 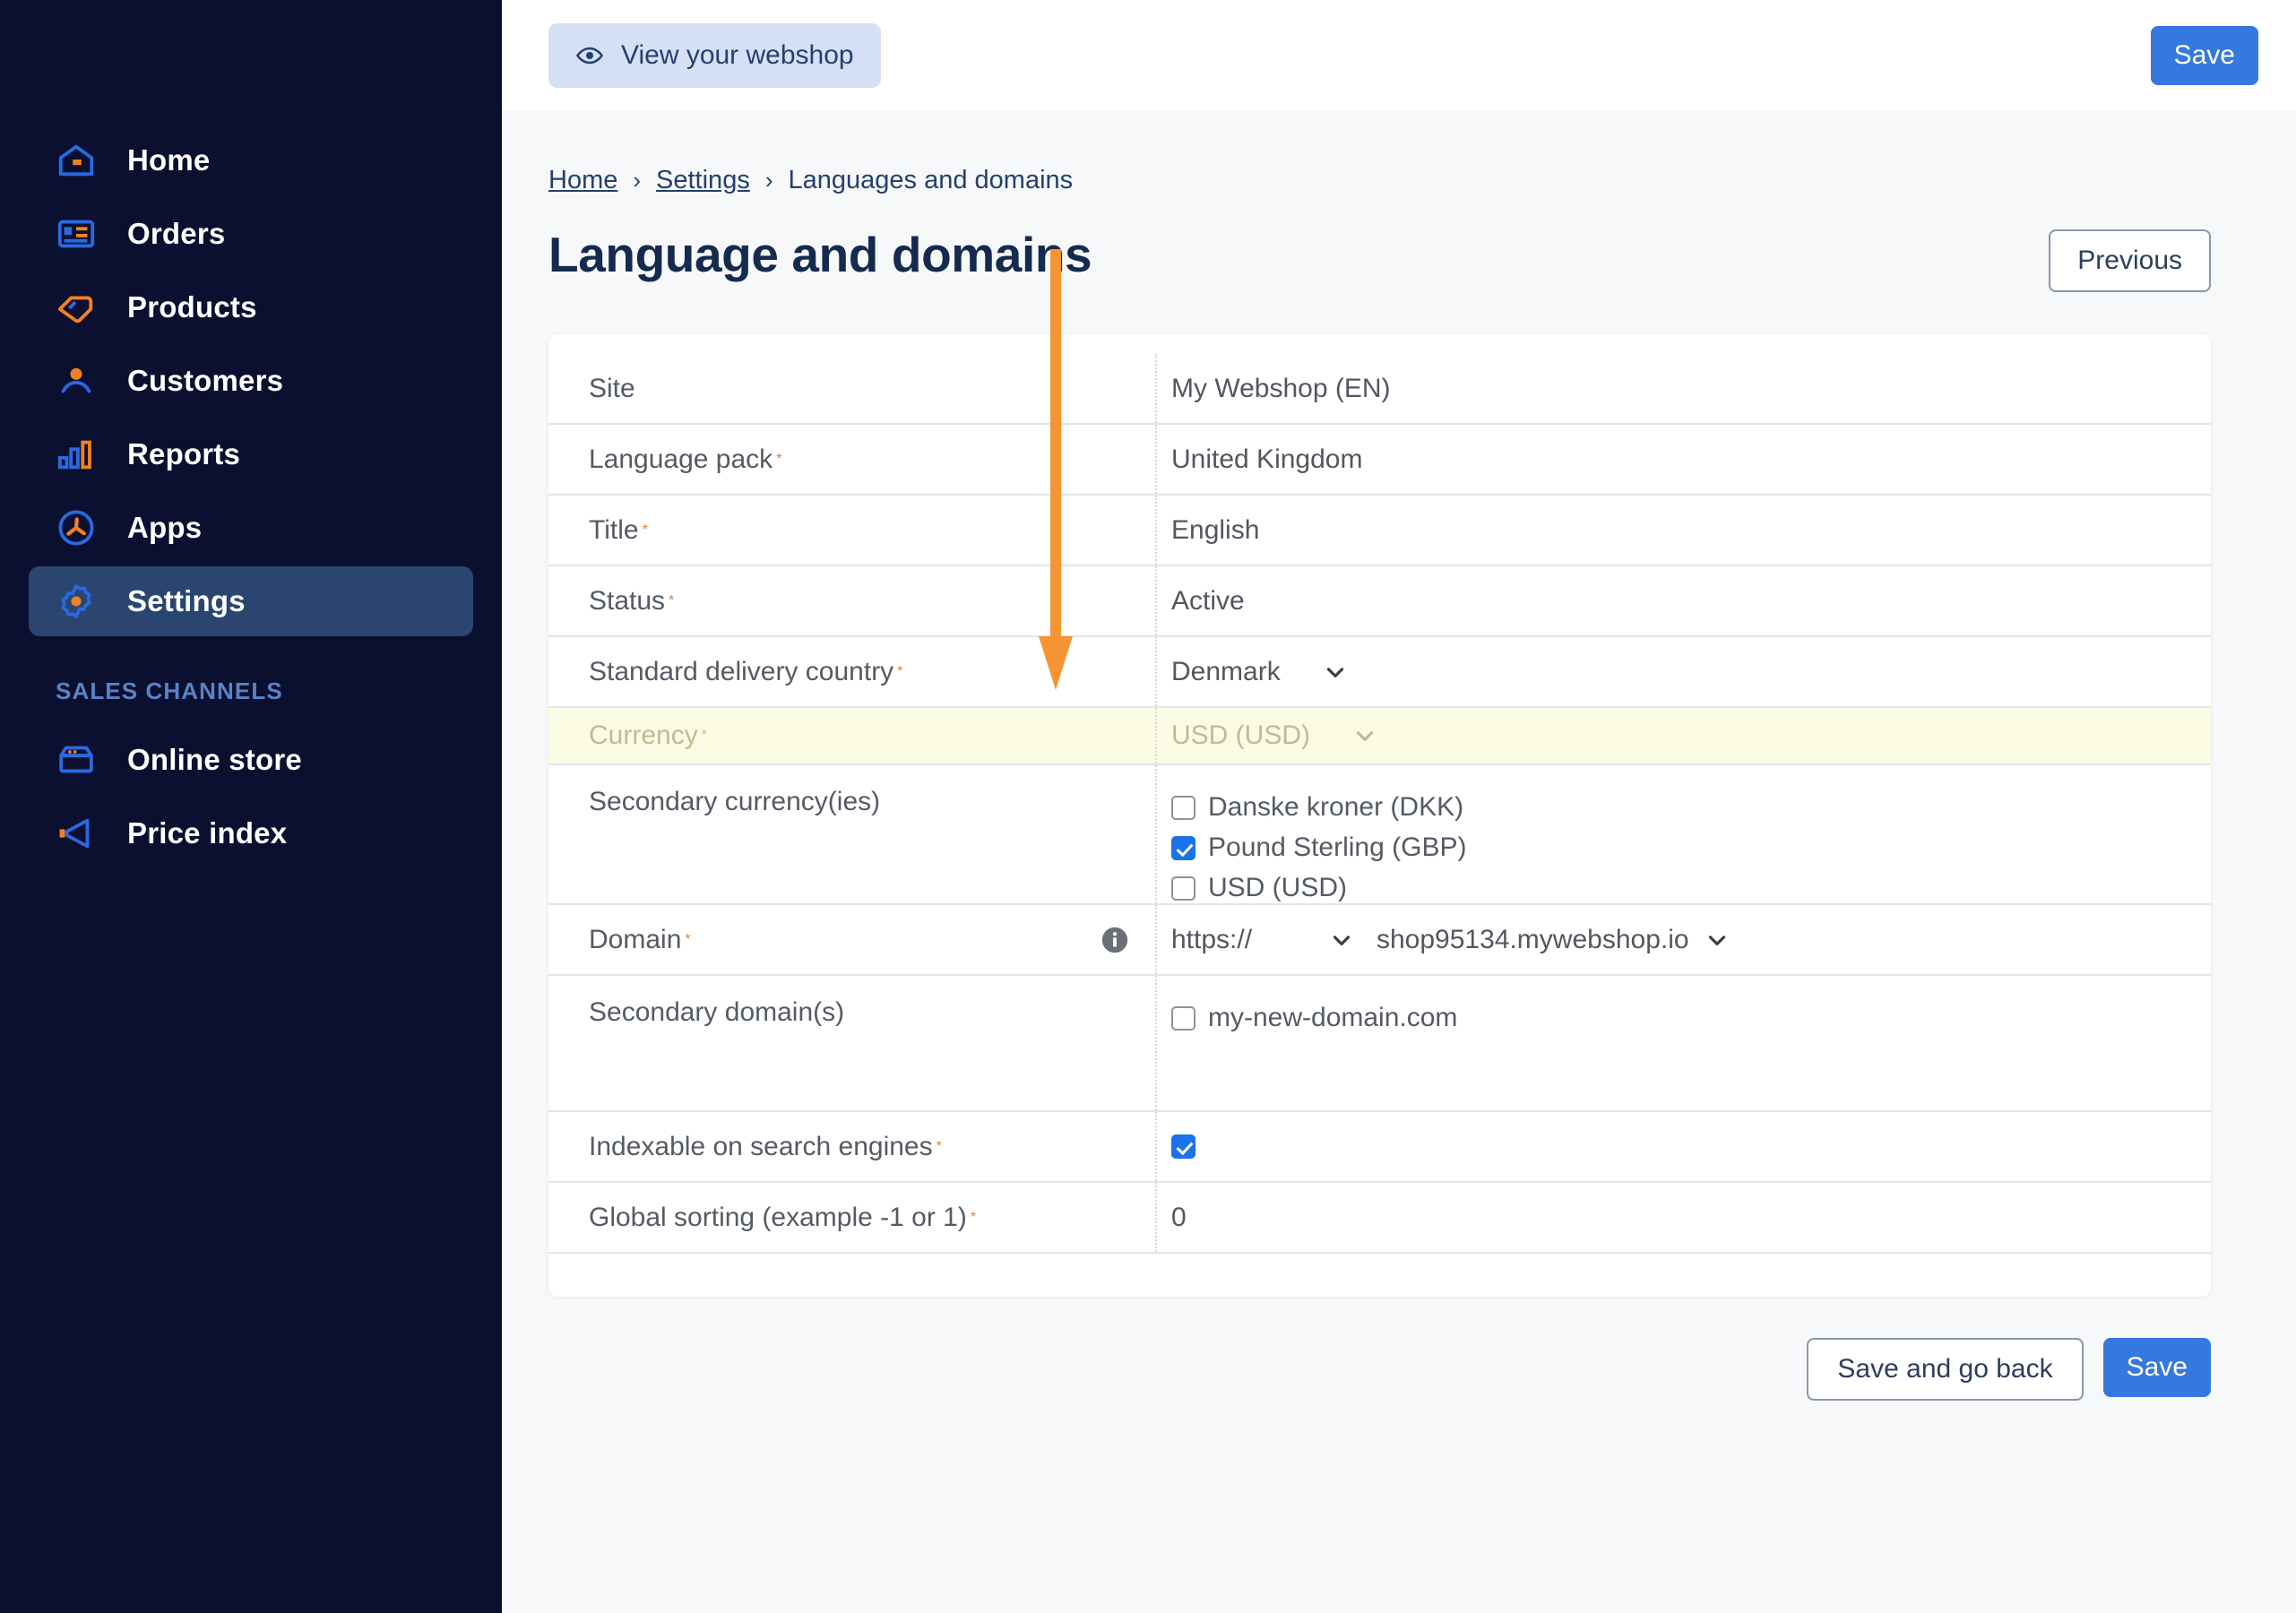 What do you see at coordinates (1183, 1018) in the screenshot?
I see `checkbox-my-new-domain` at bounding box center [1183, 1018].